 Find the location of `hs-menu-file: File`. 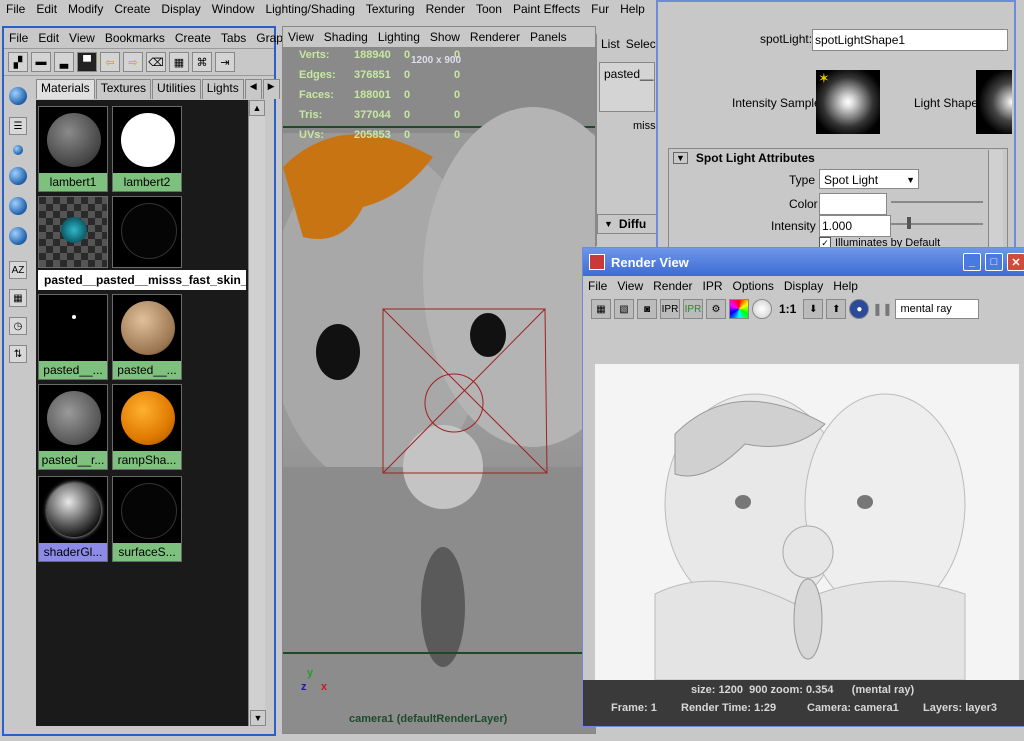

hs-menu-file: File is located at coordinates (18, 38).